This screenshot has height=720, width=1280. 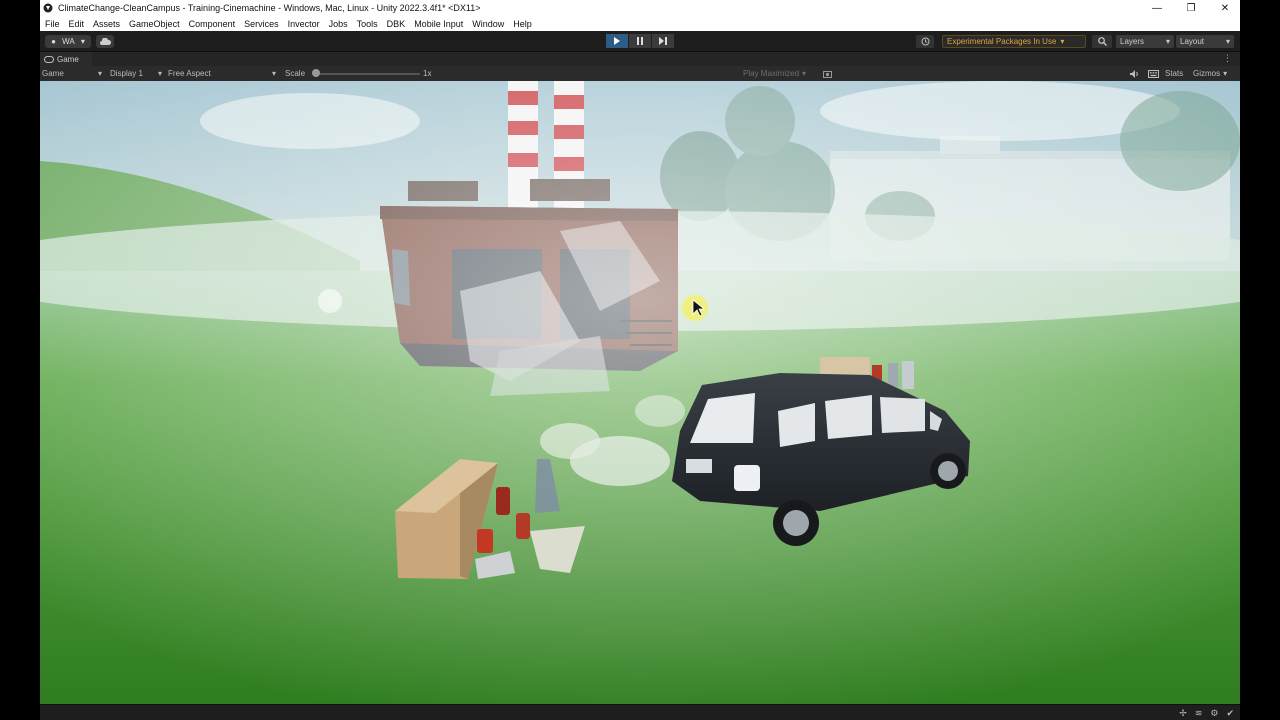 I want to click on account-label: WA, so click(x=68, y=41).